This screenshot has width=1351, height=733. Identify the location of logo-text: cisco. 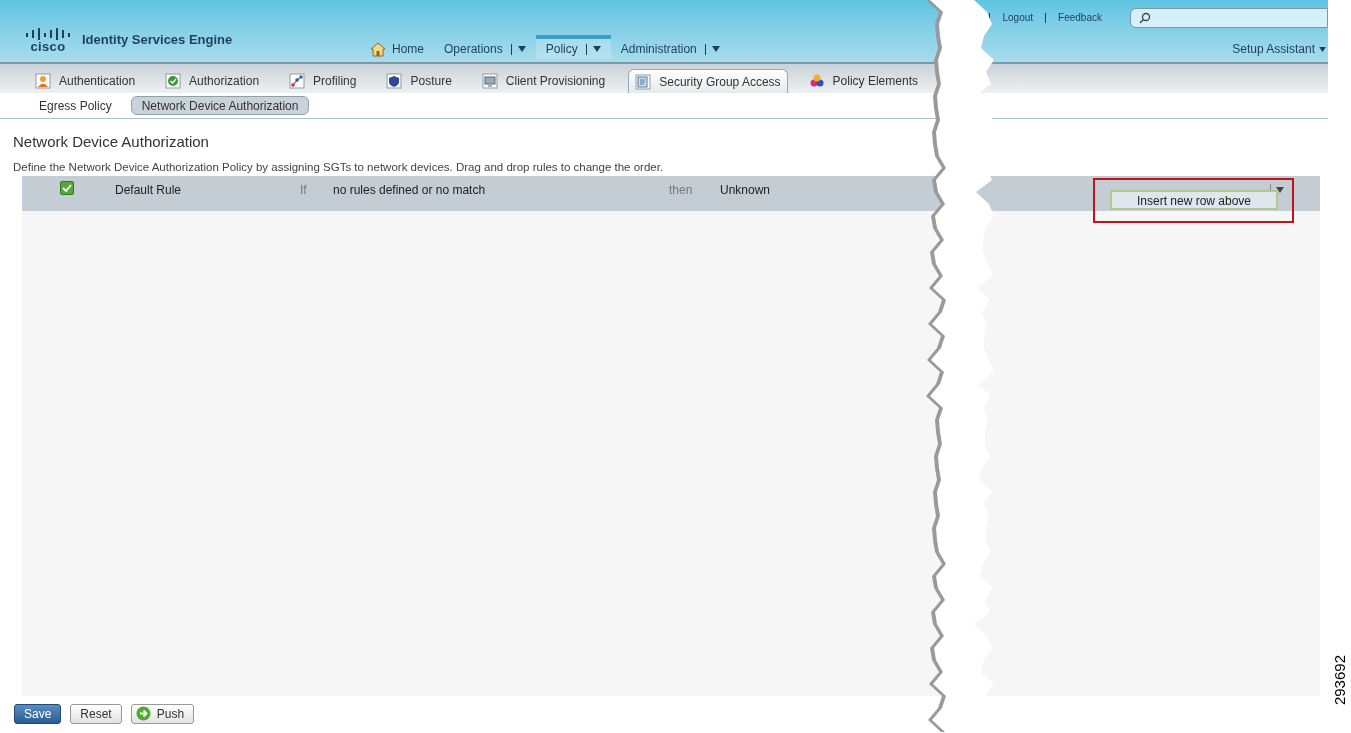
(48, 46).